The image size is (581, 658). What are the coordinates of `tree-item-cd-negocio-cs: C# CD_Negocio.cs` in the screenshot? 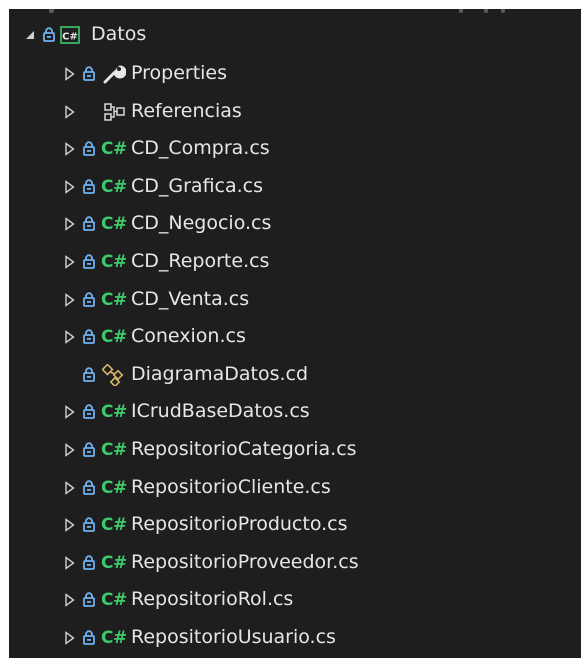 It's located at (295, 224).